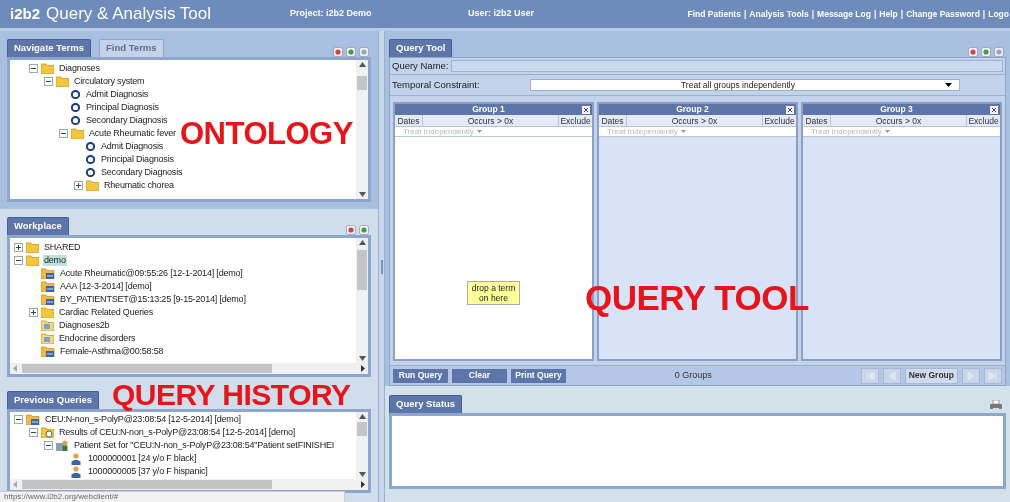  I want to click on panel-tab: Navigate Terms, so click(49, 48).